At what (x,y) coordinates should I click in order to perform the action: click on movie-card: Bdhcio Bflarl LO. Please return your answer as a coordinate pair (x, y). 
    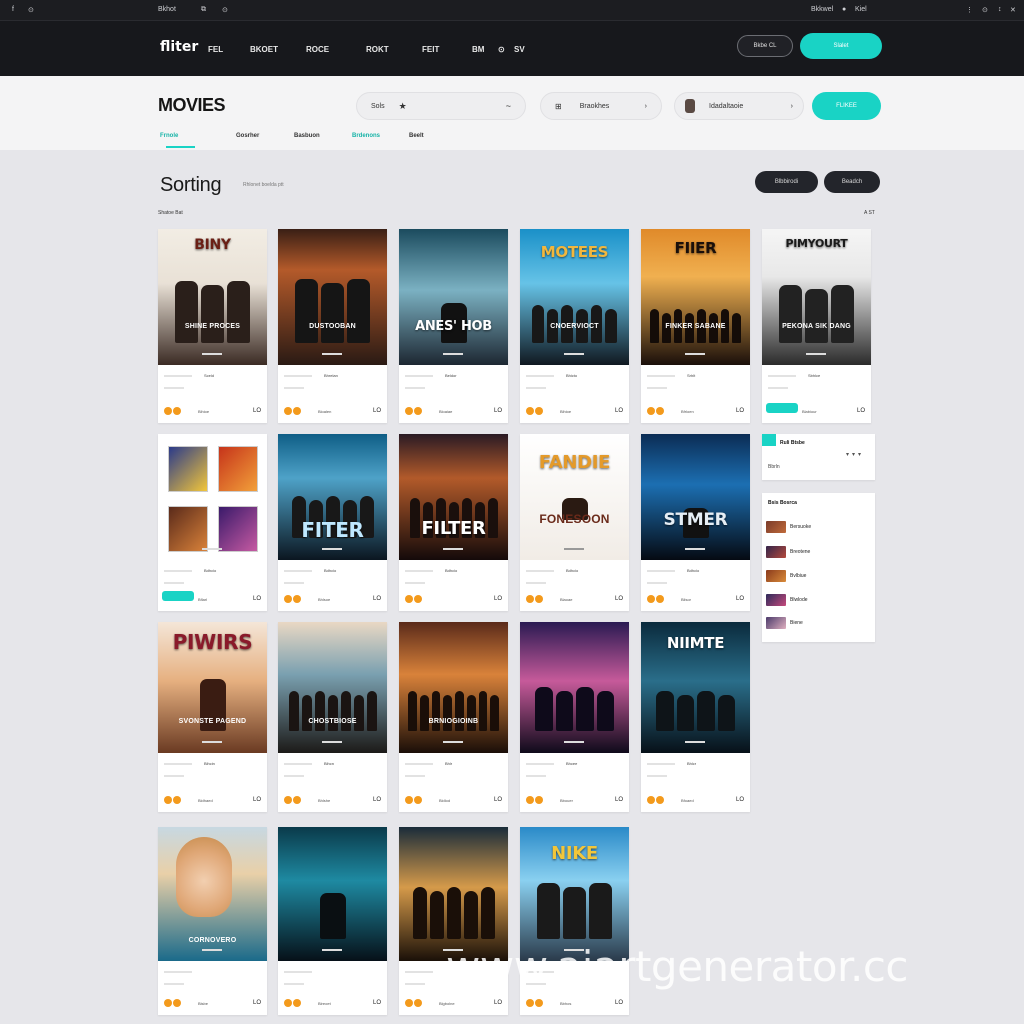
    Looking at the image, I should click on (212, 522).